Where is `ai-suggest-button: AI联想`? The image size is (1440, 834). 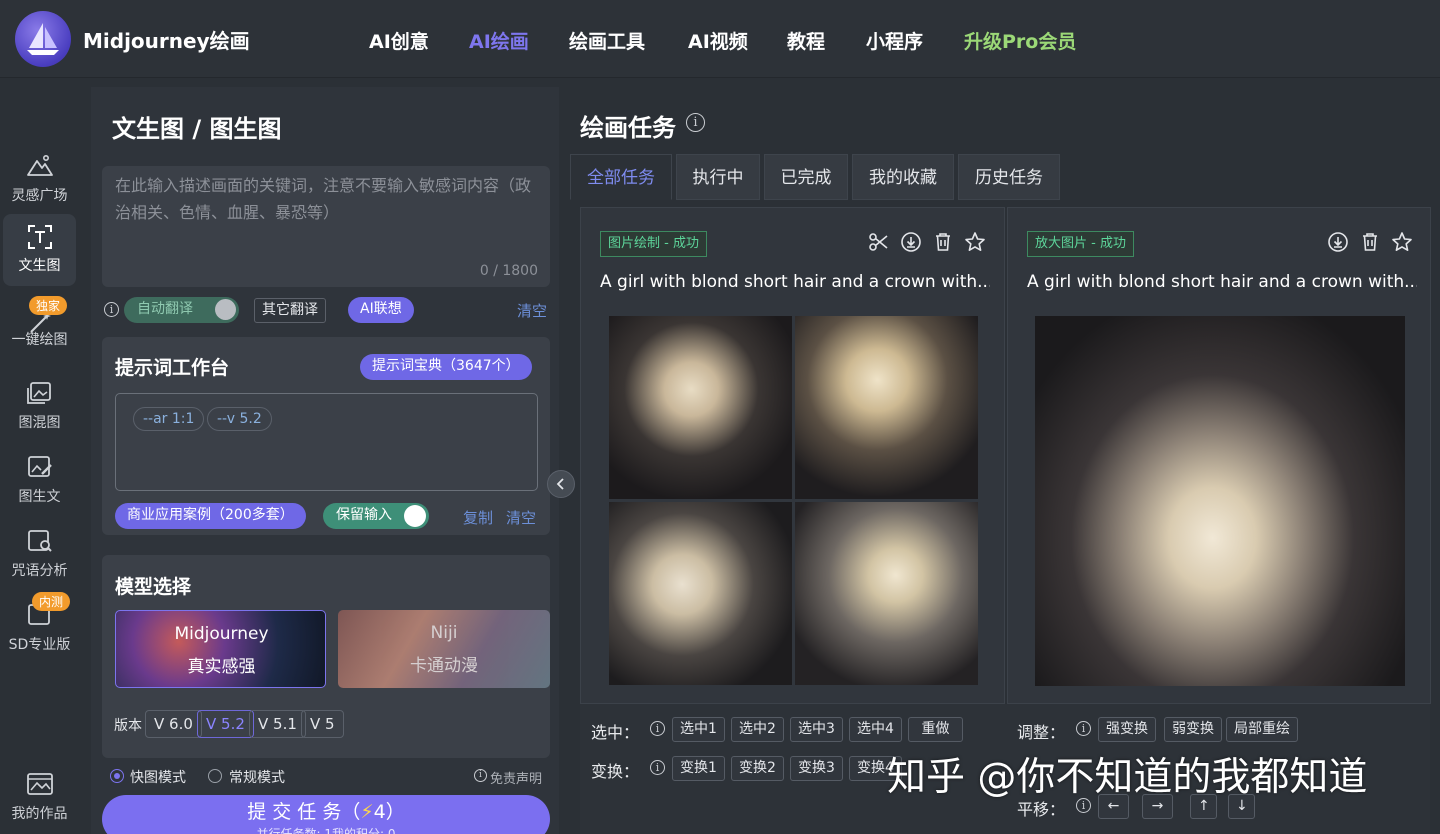
ai-suggest-button: AI联想 is located at coordinates (381, 310).